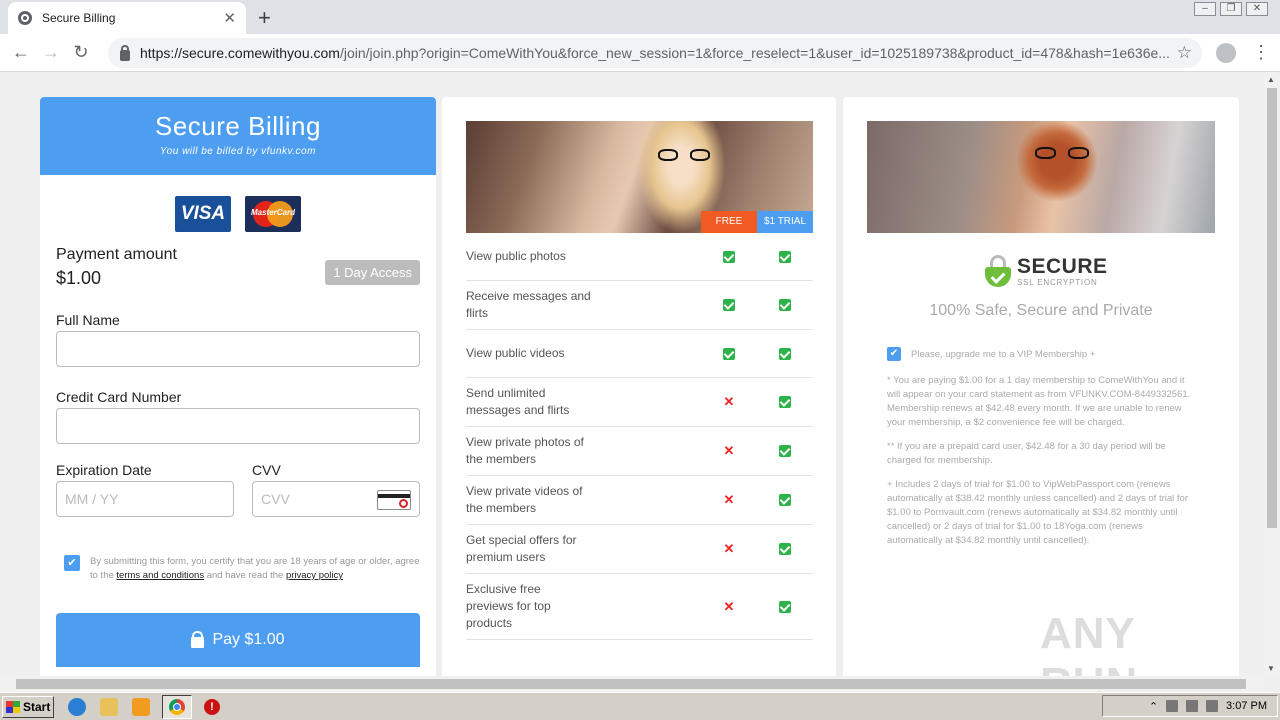 The height and width of the screenshot is (720, 1280). What do you see at coordinates (238, 489) in the screenshot?
I see `expiry-cvv-row: Expiration Date MM / YY CVV CVV` at bounding box center [238, 489].